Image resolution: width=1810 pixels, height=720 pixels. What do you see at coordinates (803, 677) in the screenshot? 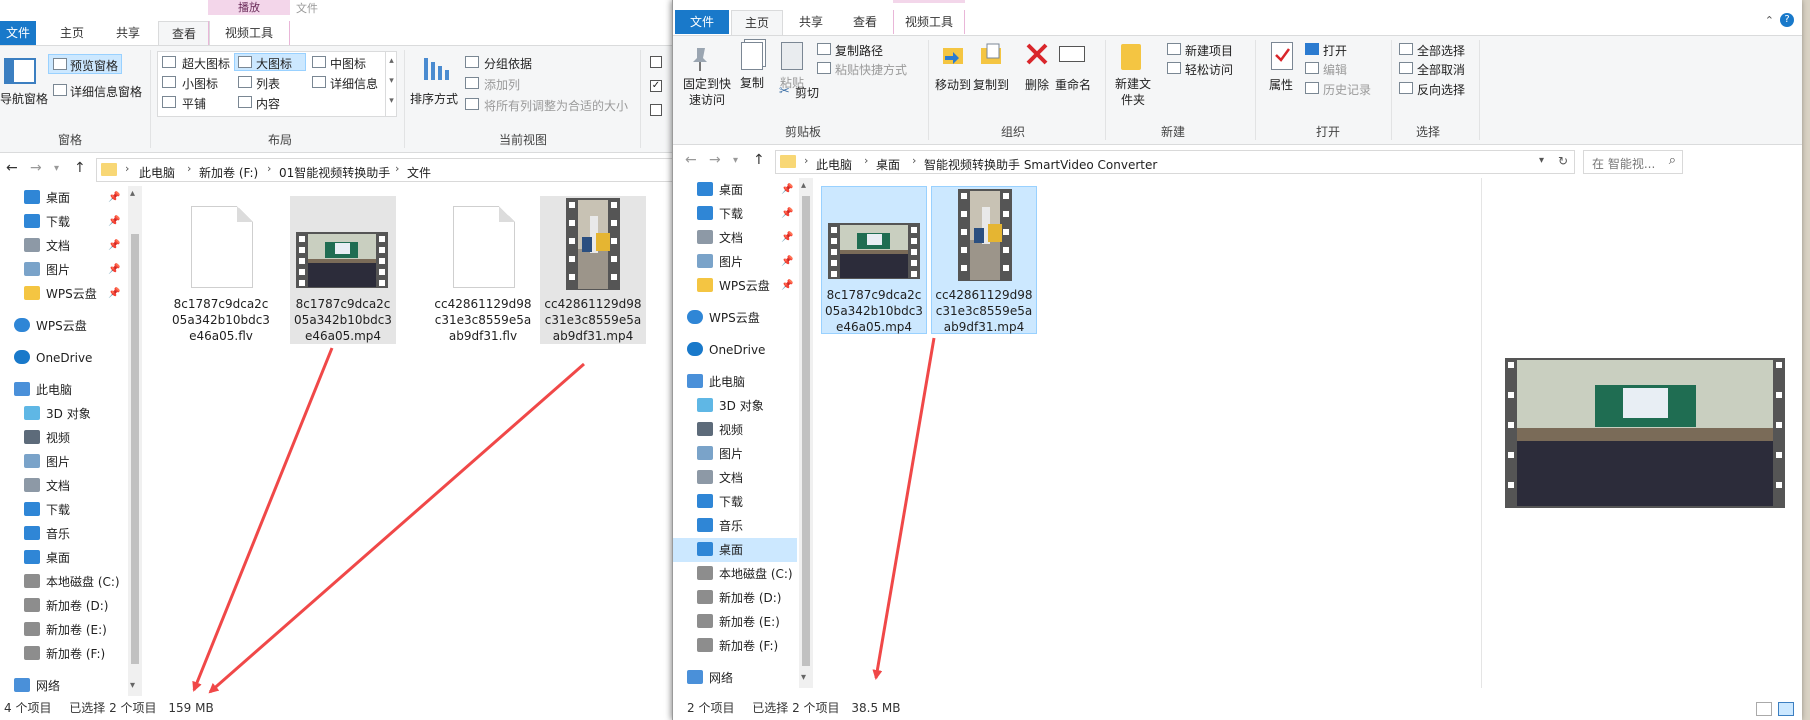
I see `scroll-down-icon: ▾` at bounding box center [803, 677].